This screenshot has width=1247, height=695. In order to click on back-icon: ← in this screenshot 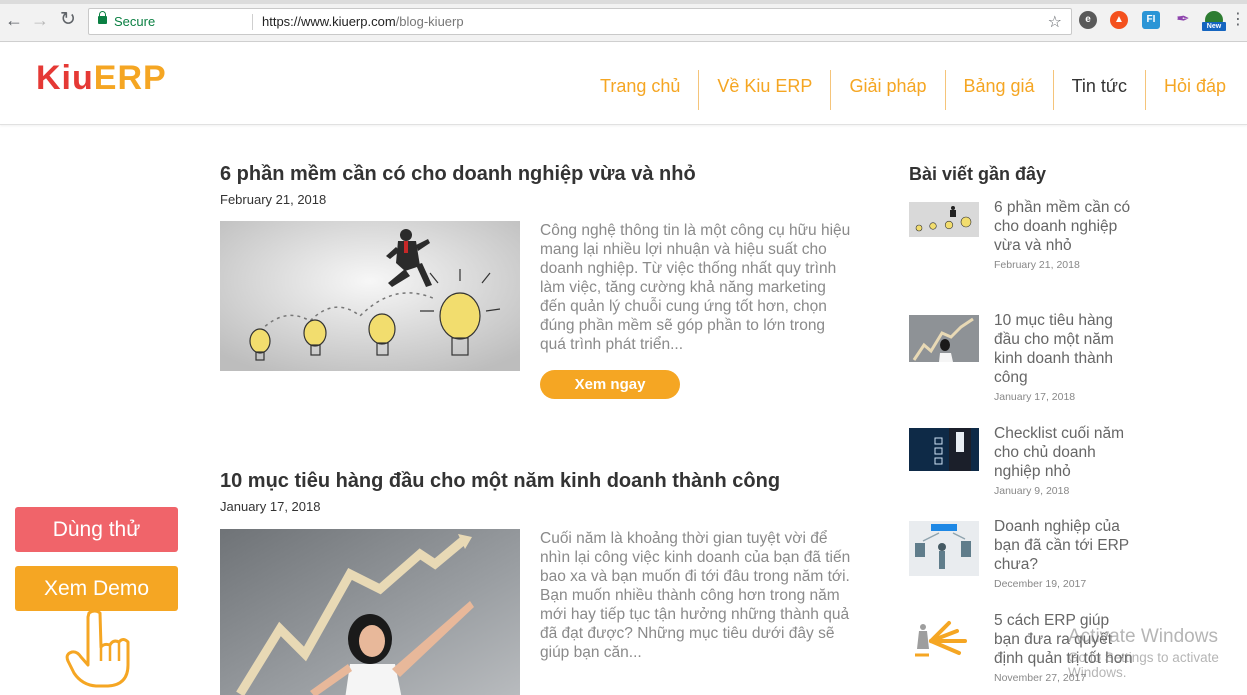, I will do `click(14, 20)`.